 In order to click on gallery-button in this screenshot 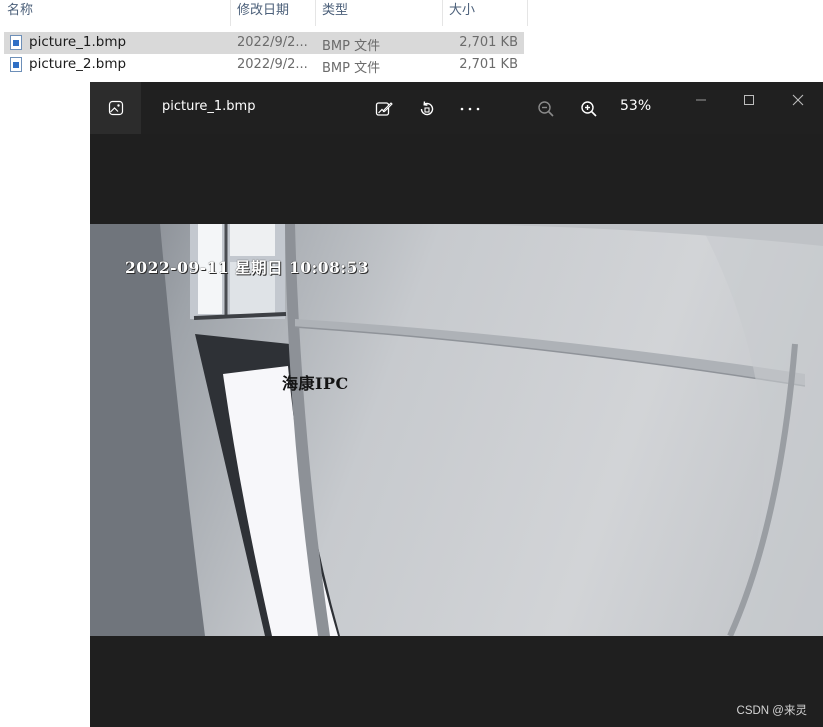, I will do `click(115, 108)`.